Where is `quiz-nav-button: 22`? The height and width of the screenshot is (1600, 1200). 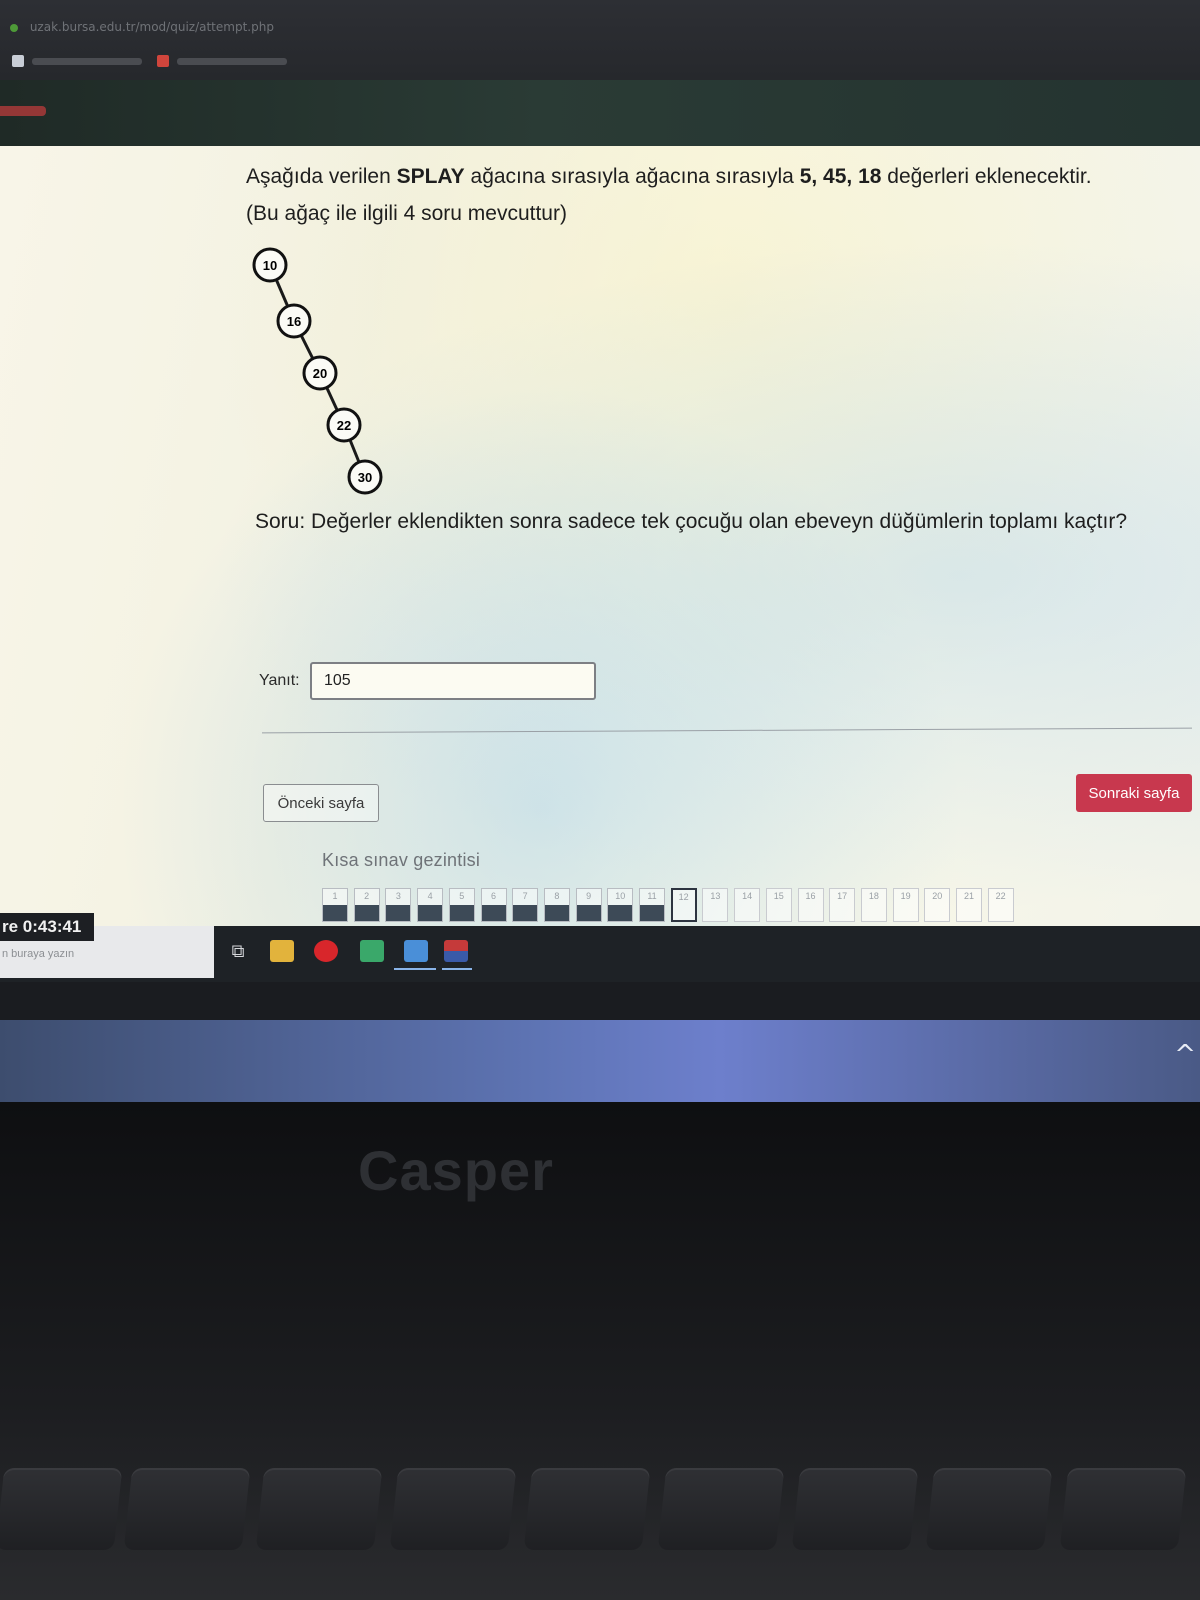
quiz-nav-button: 22 is located at coordinates (1000, 905).